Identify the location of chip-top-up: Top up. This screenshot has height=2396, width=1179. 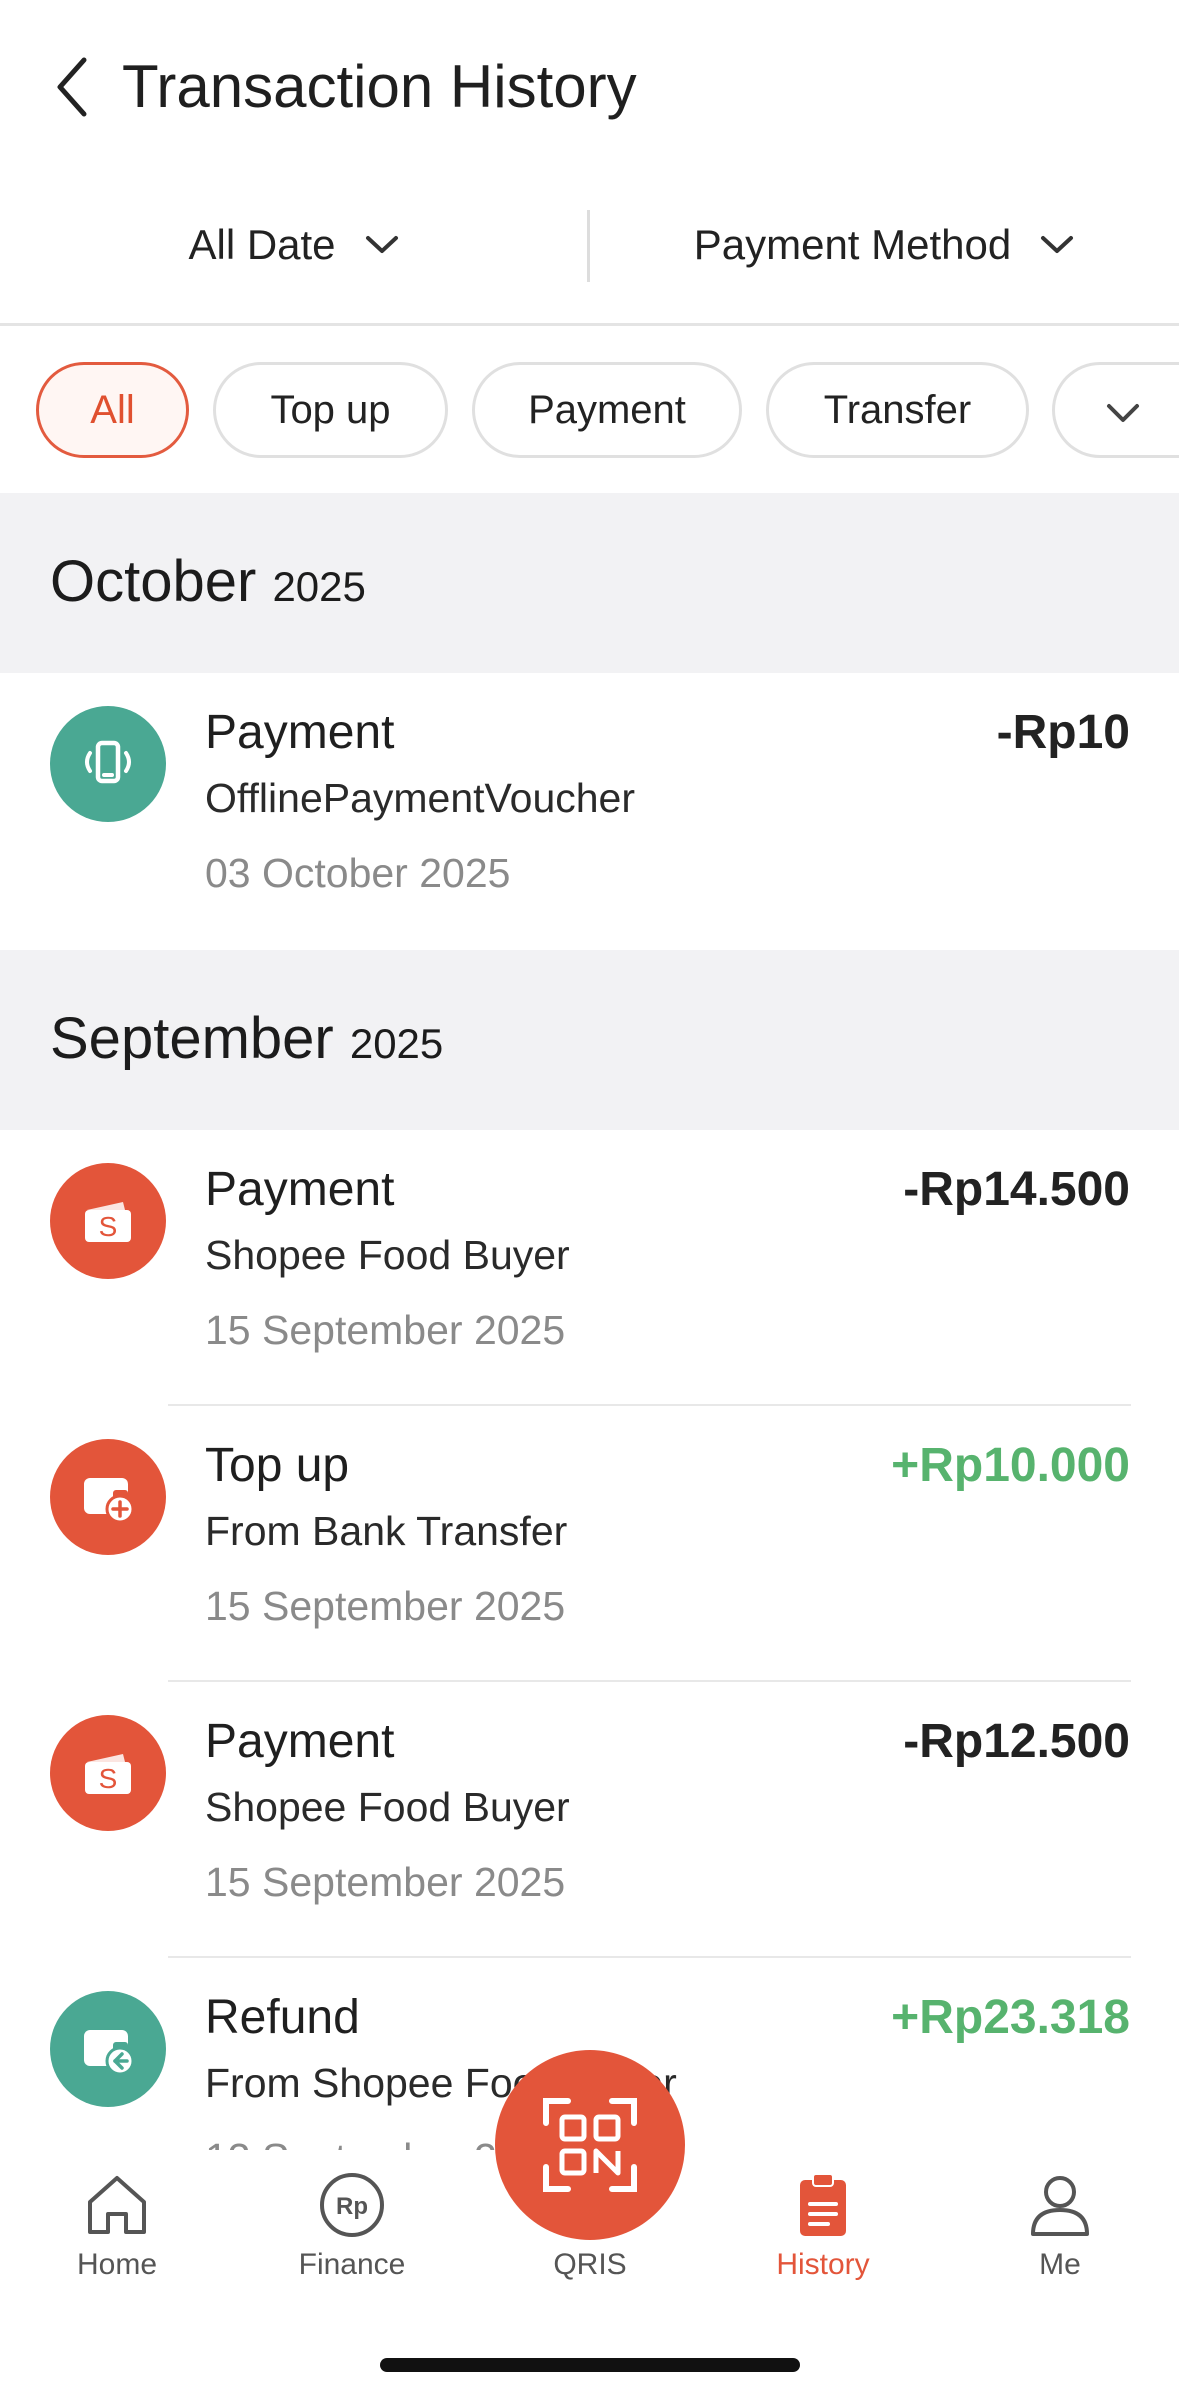
(330, 410).